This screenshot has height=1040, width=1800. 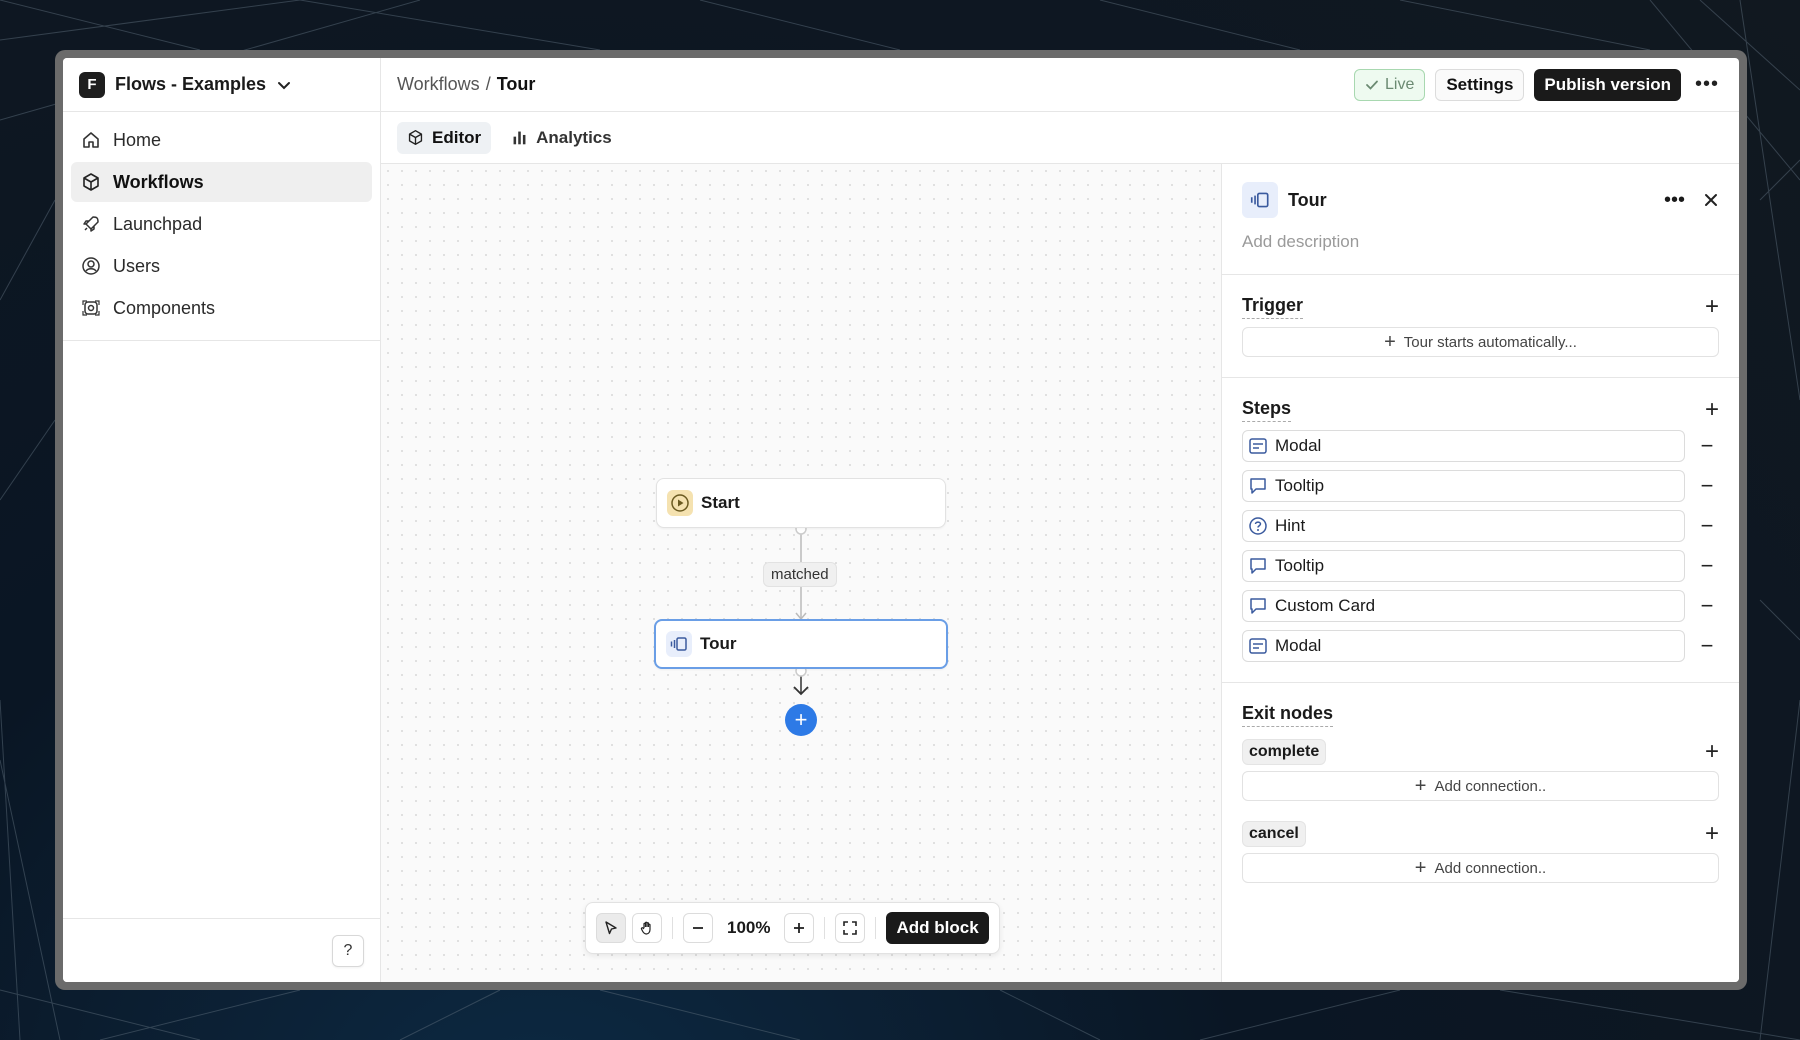 I want to click on breadcrumb: Workflows / Tour, so click(x=466, y=84).